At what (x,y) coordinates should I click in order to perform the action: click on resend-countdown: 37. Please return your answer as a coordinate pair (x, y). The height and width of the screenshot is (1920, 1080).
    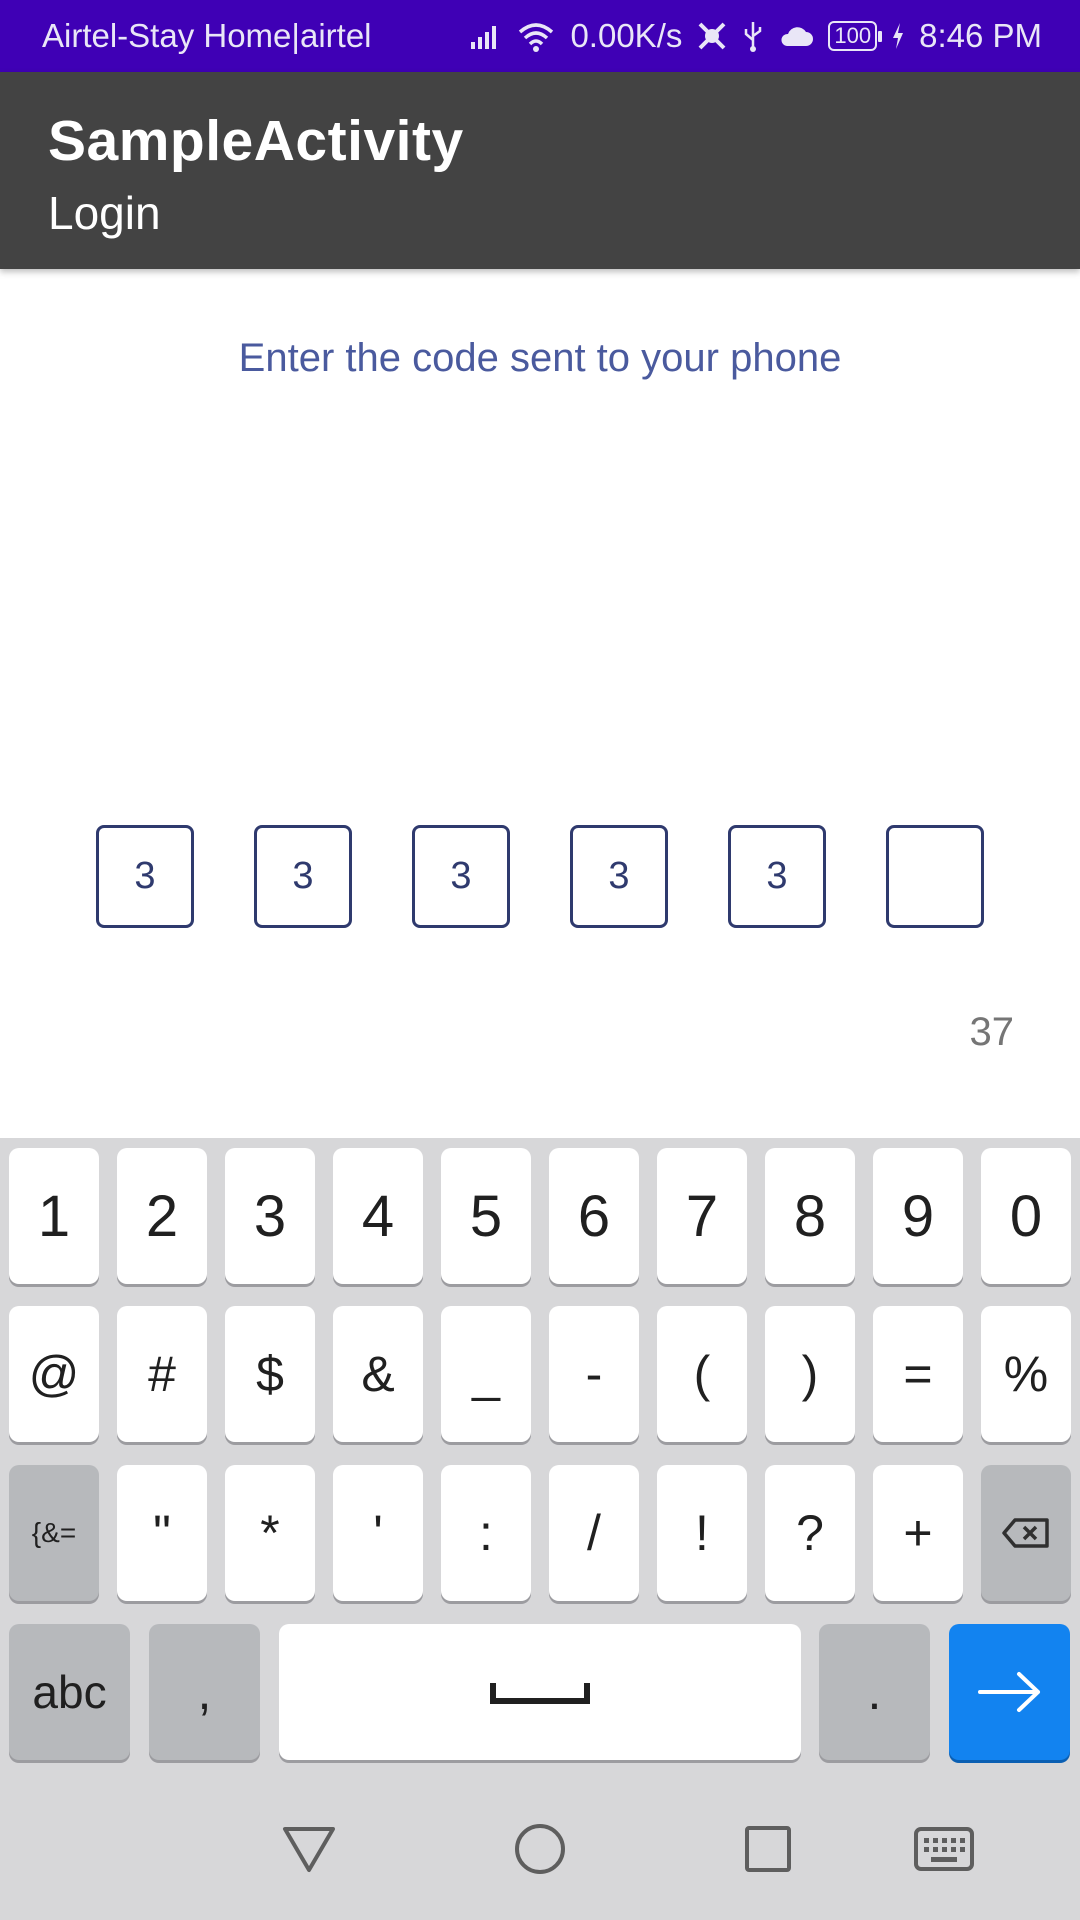
    Looking at the image, I should click on (992, 1032).